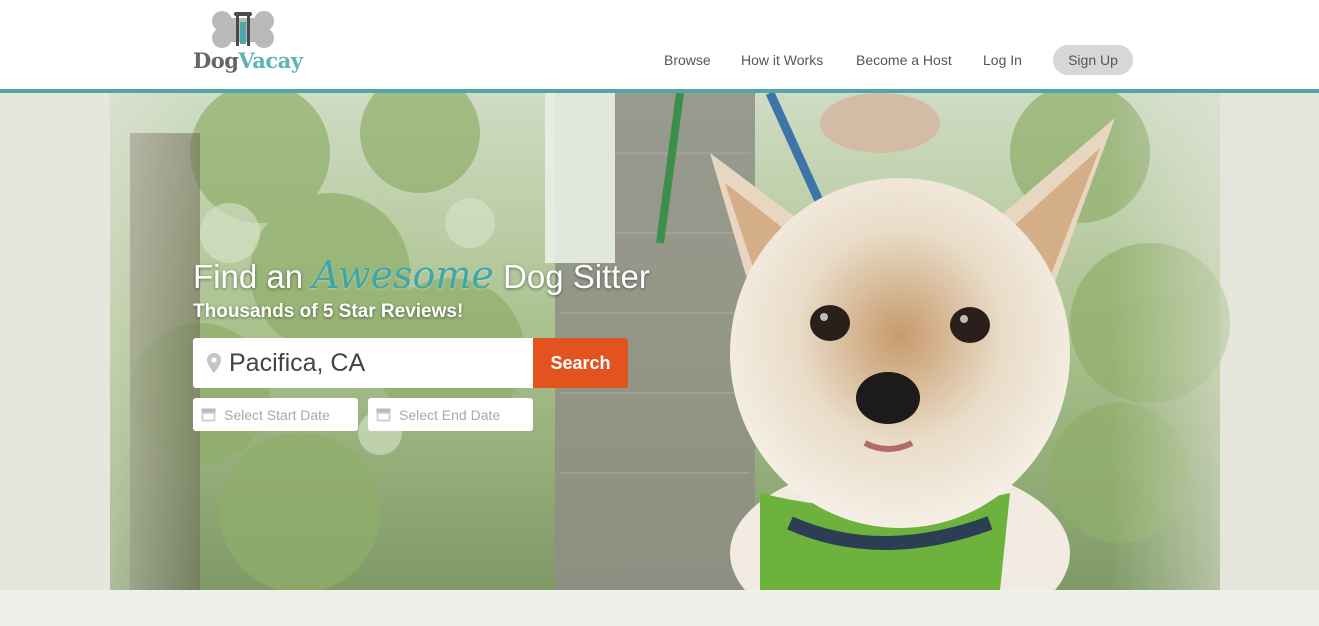  I want to click on search-button: Search, so click(580, 363).